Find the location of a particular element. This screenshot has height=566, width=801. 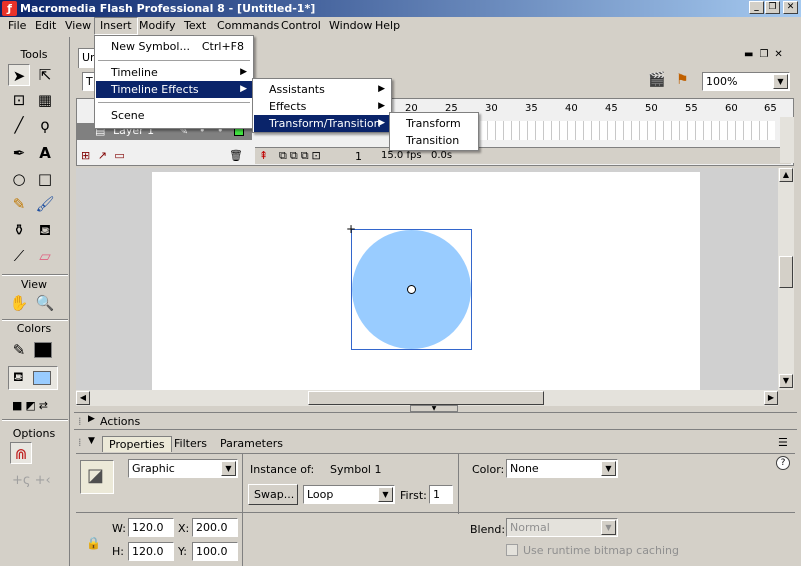

pen-tool-icon: ✒ is located at coordinates (19, 153).